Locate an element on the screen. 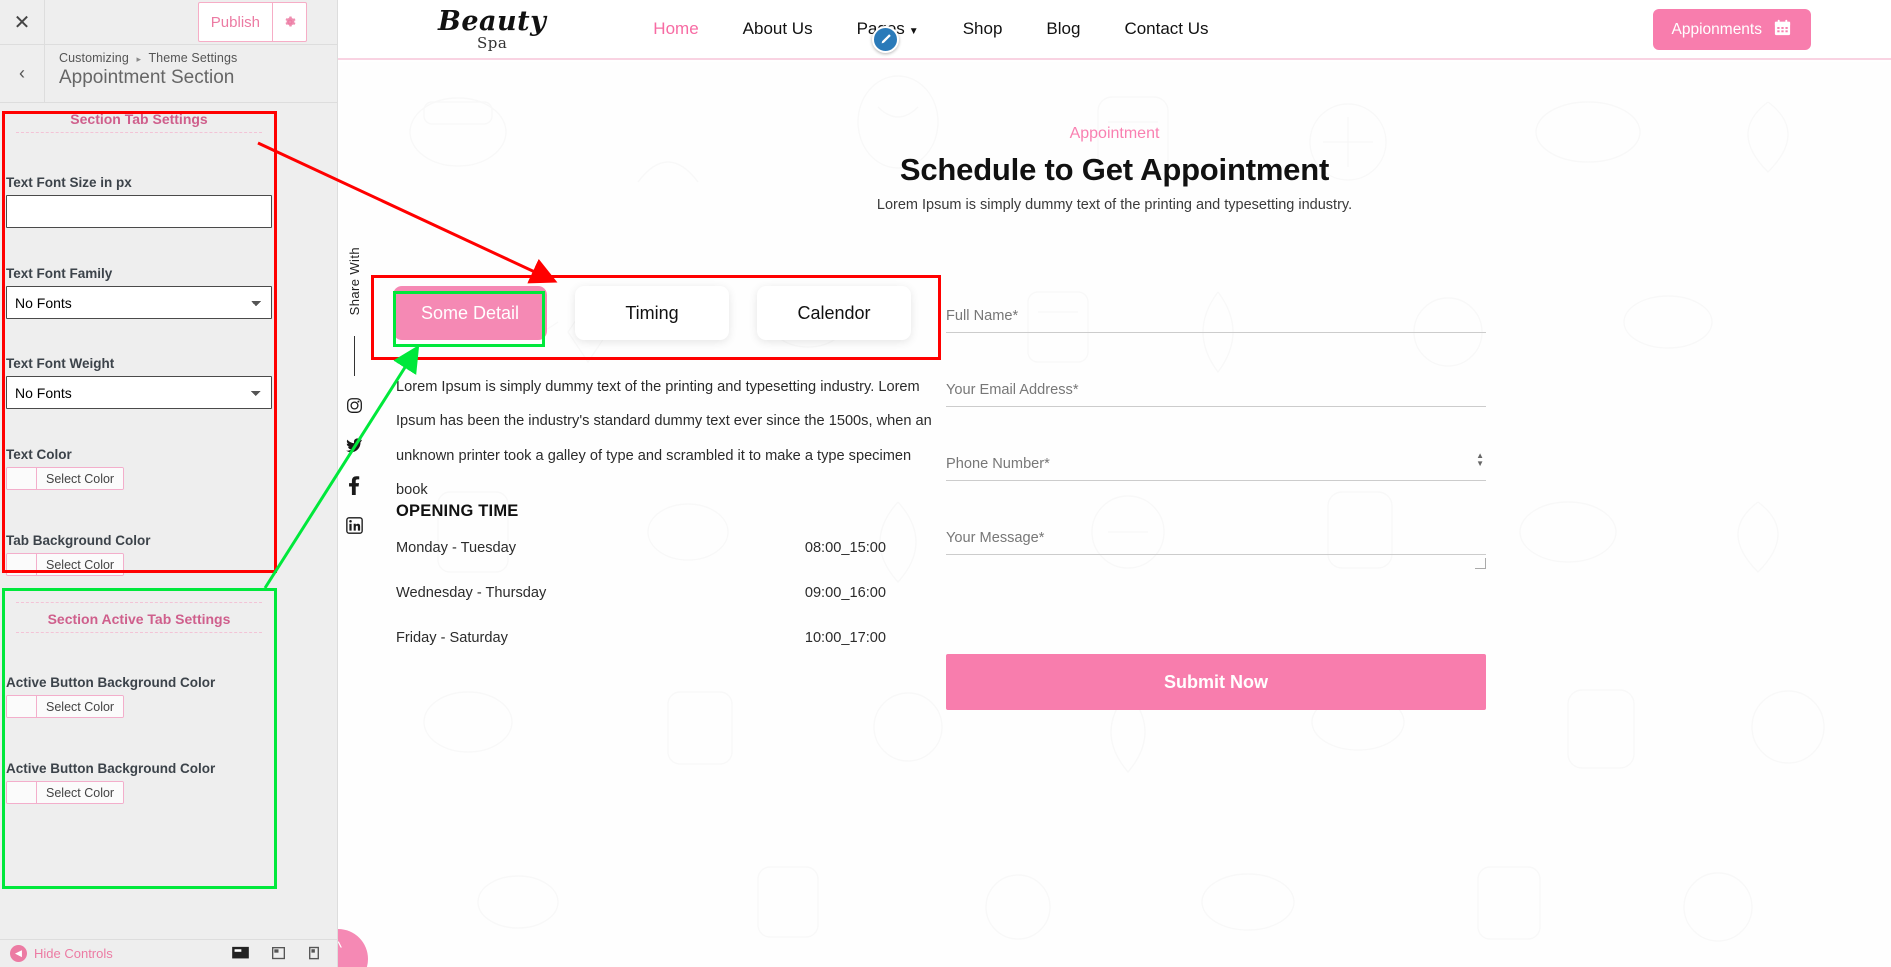  text-font-weight-select: No Fonts is located at coordinates (139, 392).